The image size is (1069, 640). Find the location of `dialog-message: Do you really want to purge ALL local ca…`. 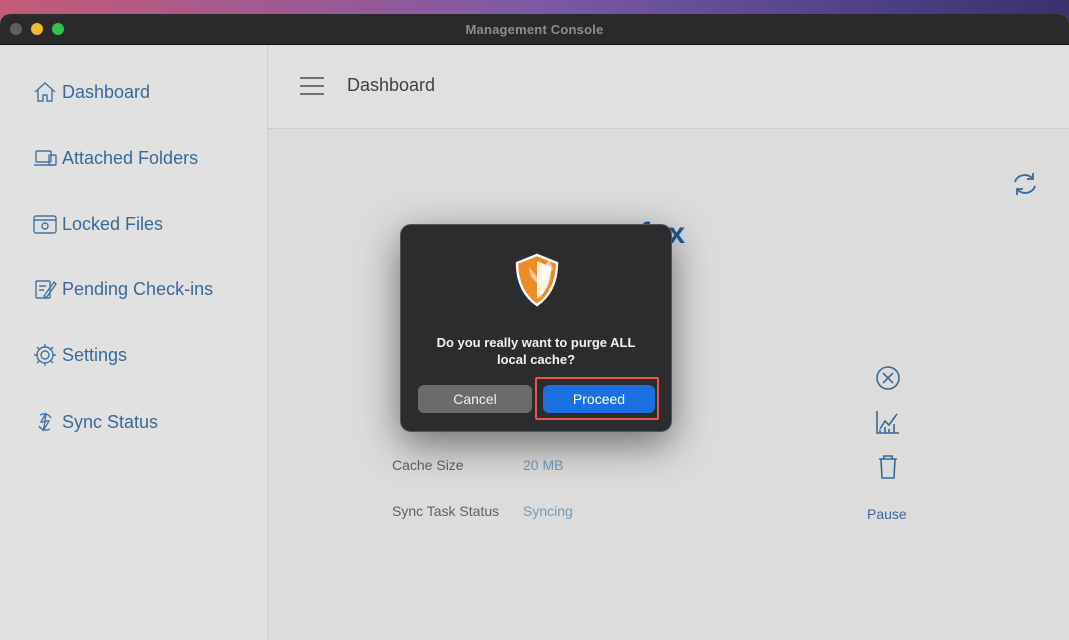

dialog-message: Do you really want to purge ALL local ca… is located at coordinates (536, 351).